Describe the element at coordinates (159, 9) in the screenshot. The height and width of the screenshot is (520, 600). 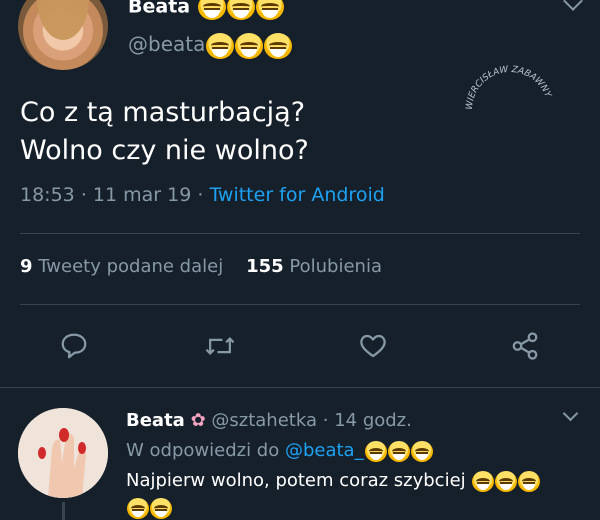
I see `author-name: Beata` at that location.